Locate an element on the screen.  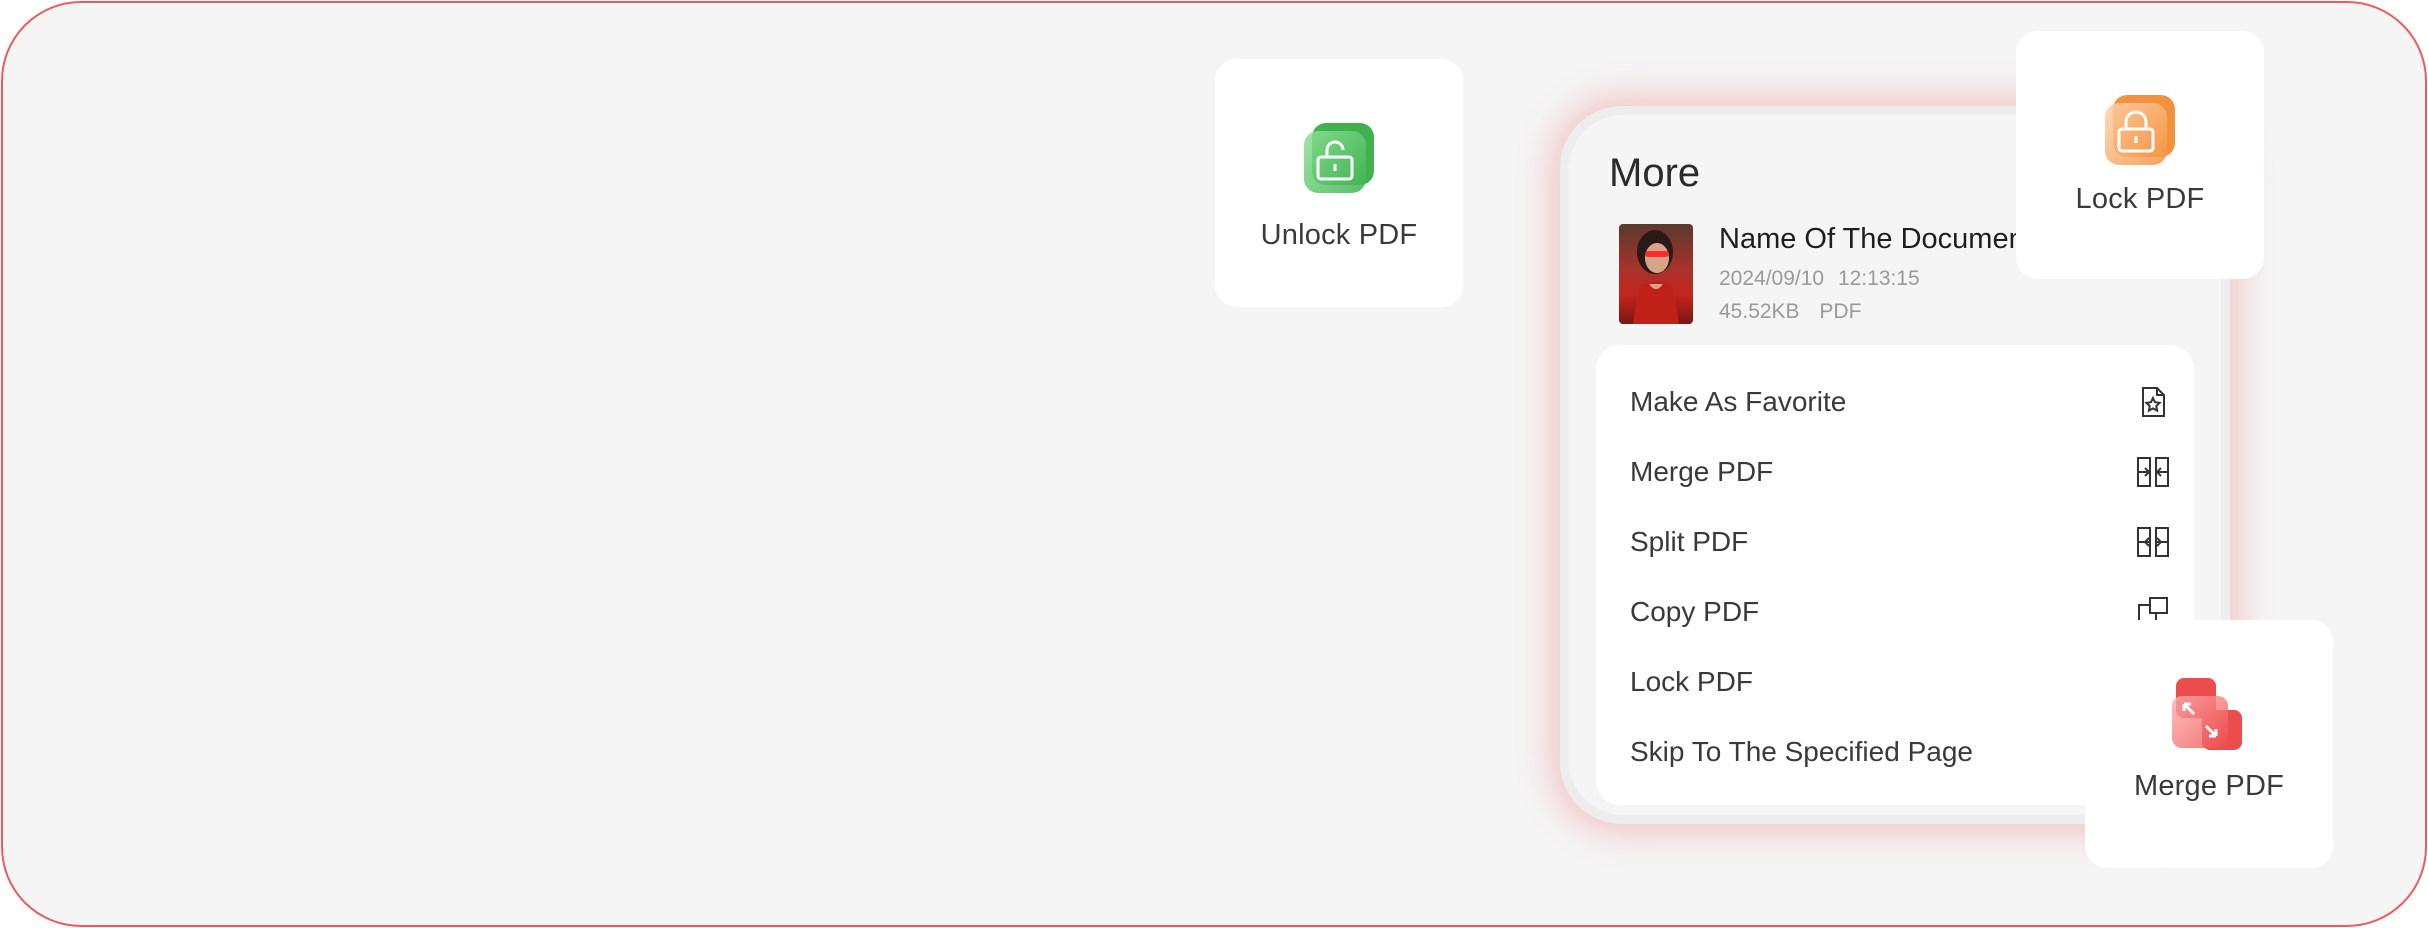
document-datetime: 2024/09/10 12:13:15 is located at coordinates (1819, 279).